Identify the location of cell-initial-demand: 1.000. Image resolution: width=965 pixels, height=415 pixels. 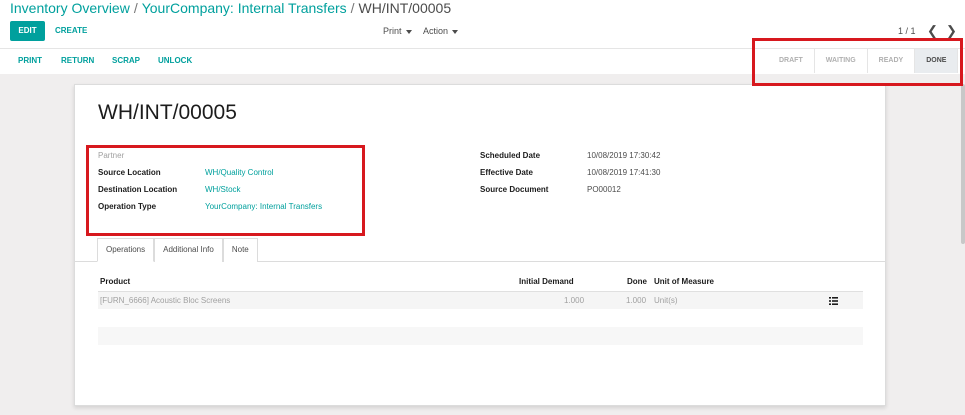
(574, 300).